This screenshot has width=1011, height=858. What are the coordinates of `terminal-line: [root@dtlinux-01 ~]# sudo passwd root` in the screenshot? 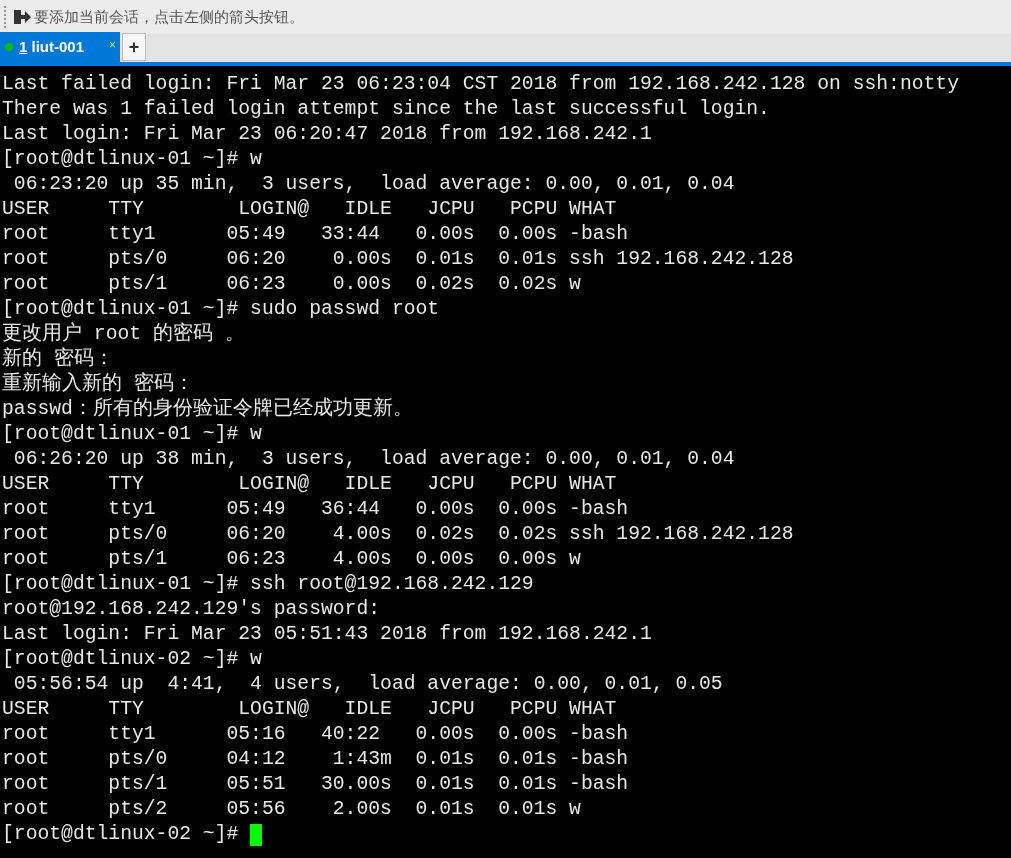 It's located at (221, 309).